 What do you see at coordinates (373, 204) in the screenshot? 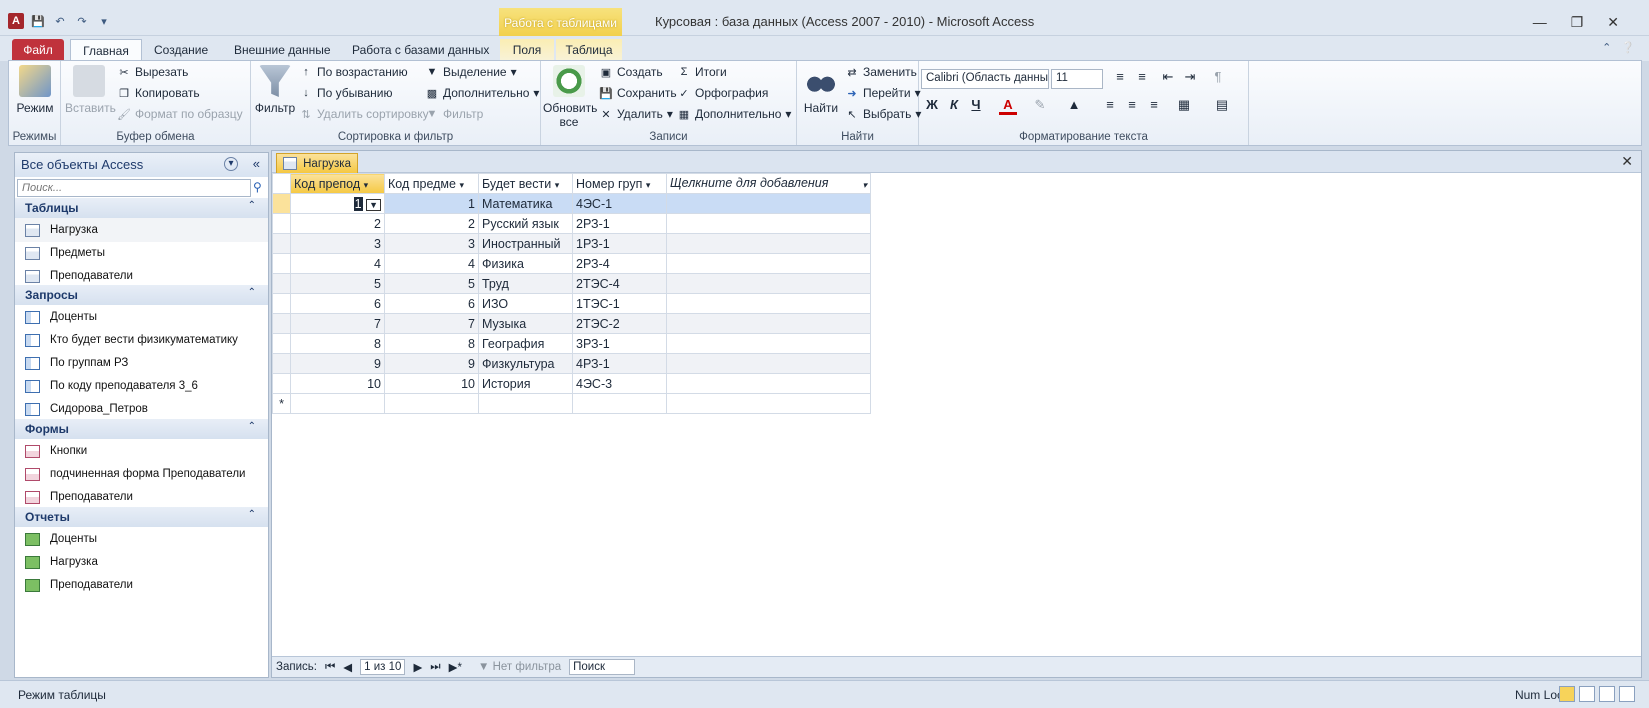
I see `dropdown-arrow-icon: ▼` at bounding box center [373, 204].